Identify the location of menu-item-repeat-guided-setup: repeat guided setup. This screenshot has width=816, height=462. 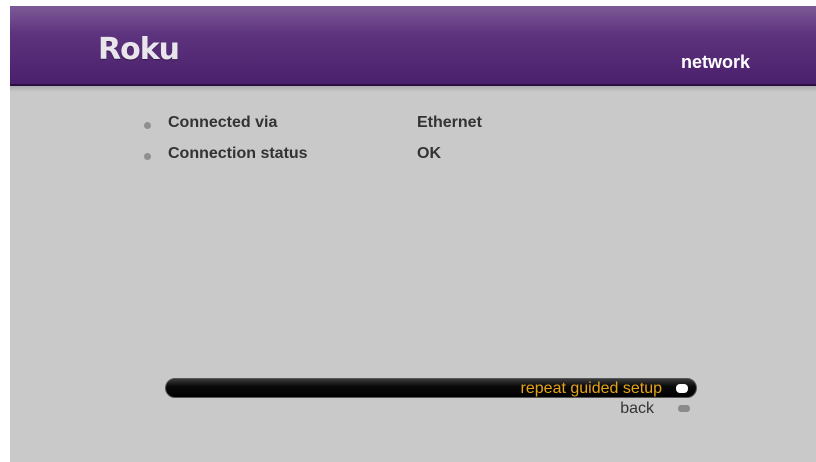
(431, 388).